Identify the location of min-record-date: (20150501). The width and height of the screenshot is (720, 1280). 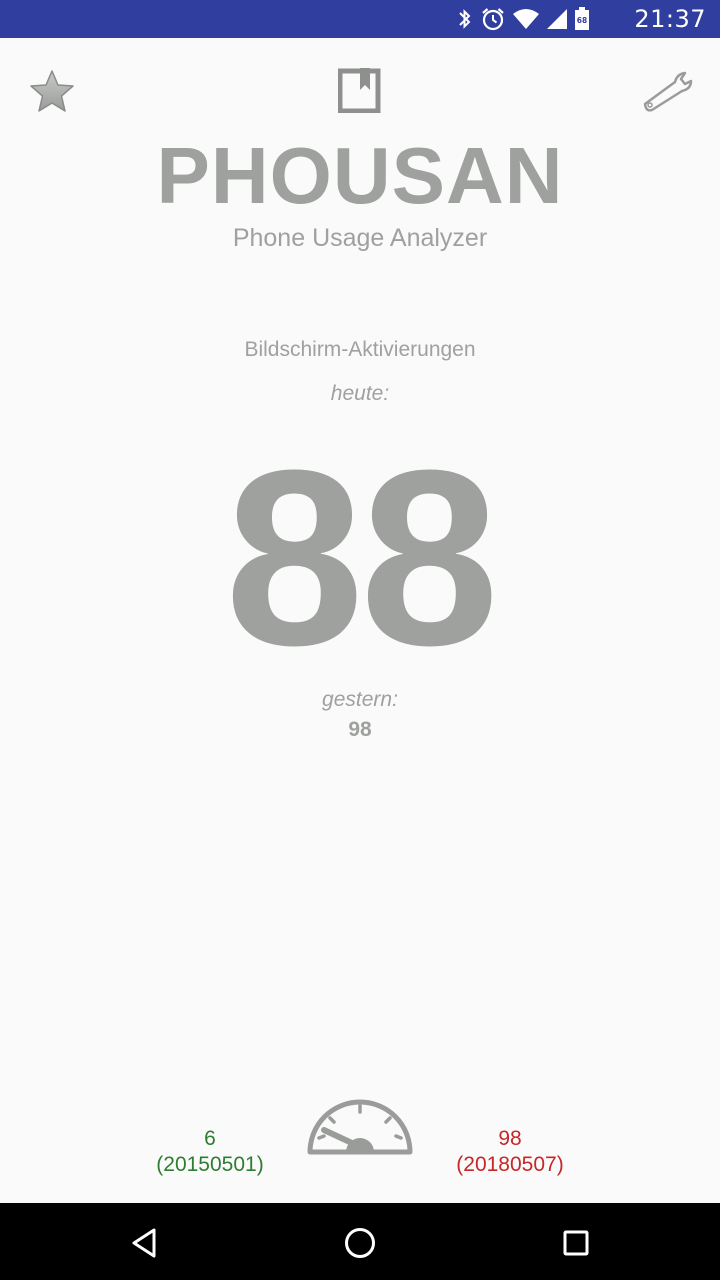
(210, 1164).